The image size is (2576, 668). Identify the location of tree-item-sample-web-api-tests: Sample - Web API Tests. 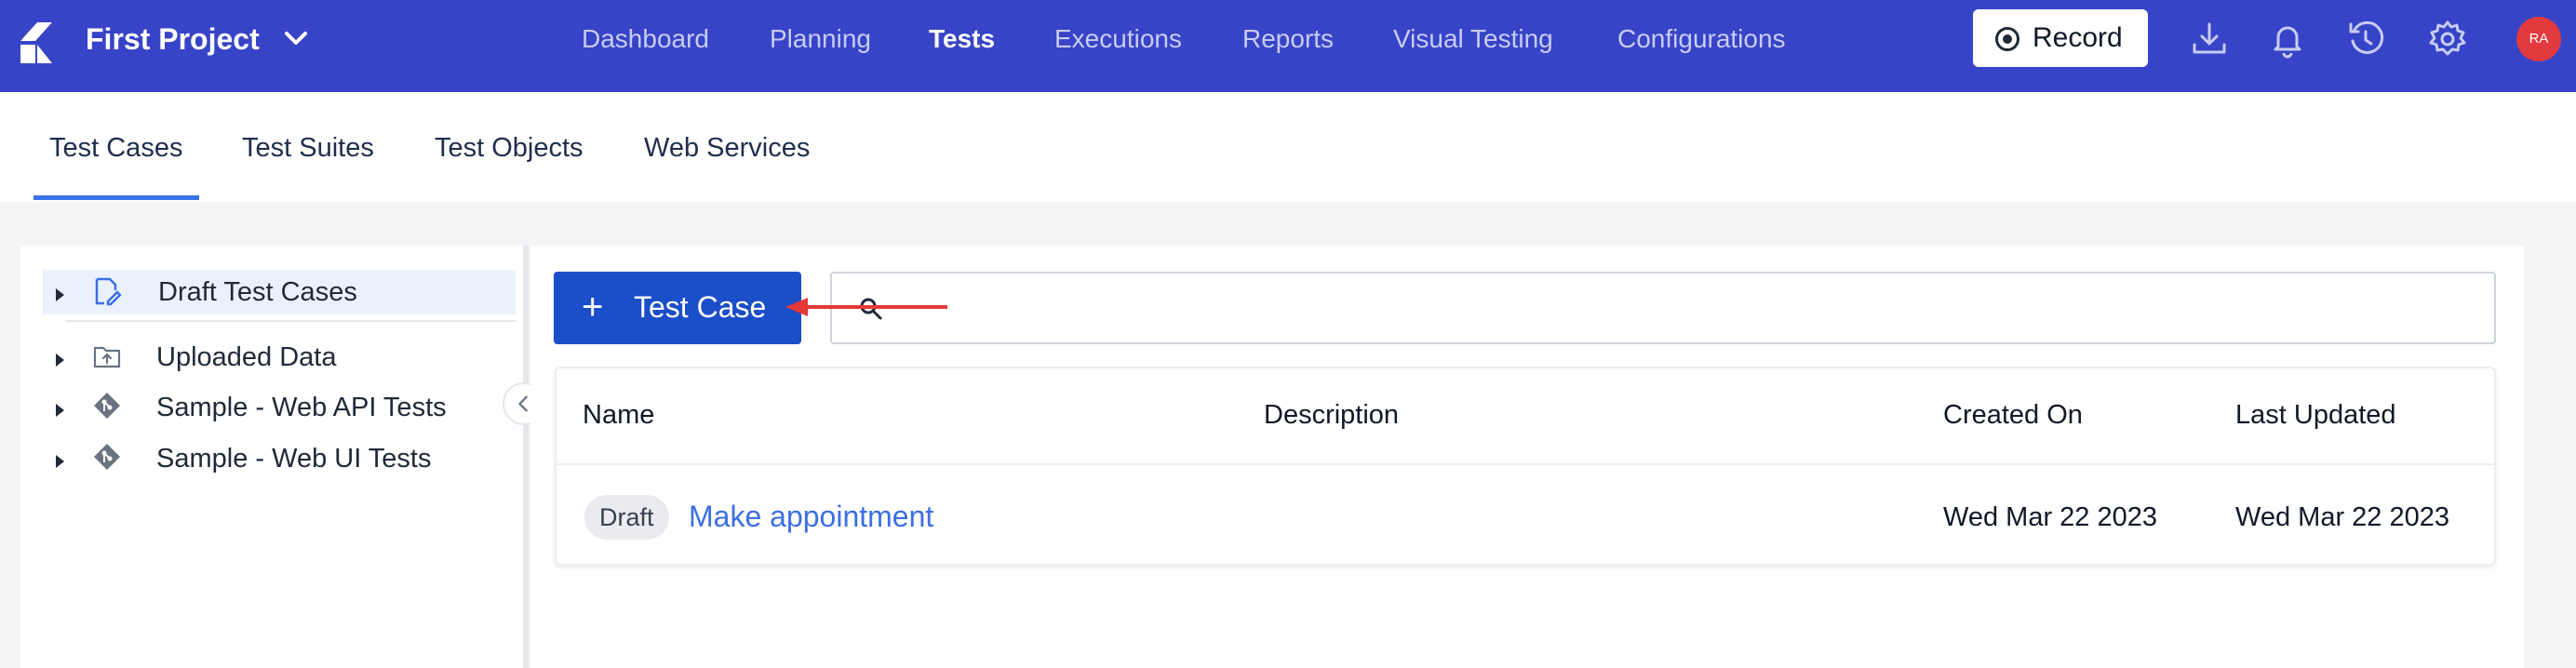
(279, 408).